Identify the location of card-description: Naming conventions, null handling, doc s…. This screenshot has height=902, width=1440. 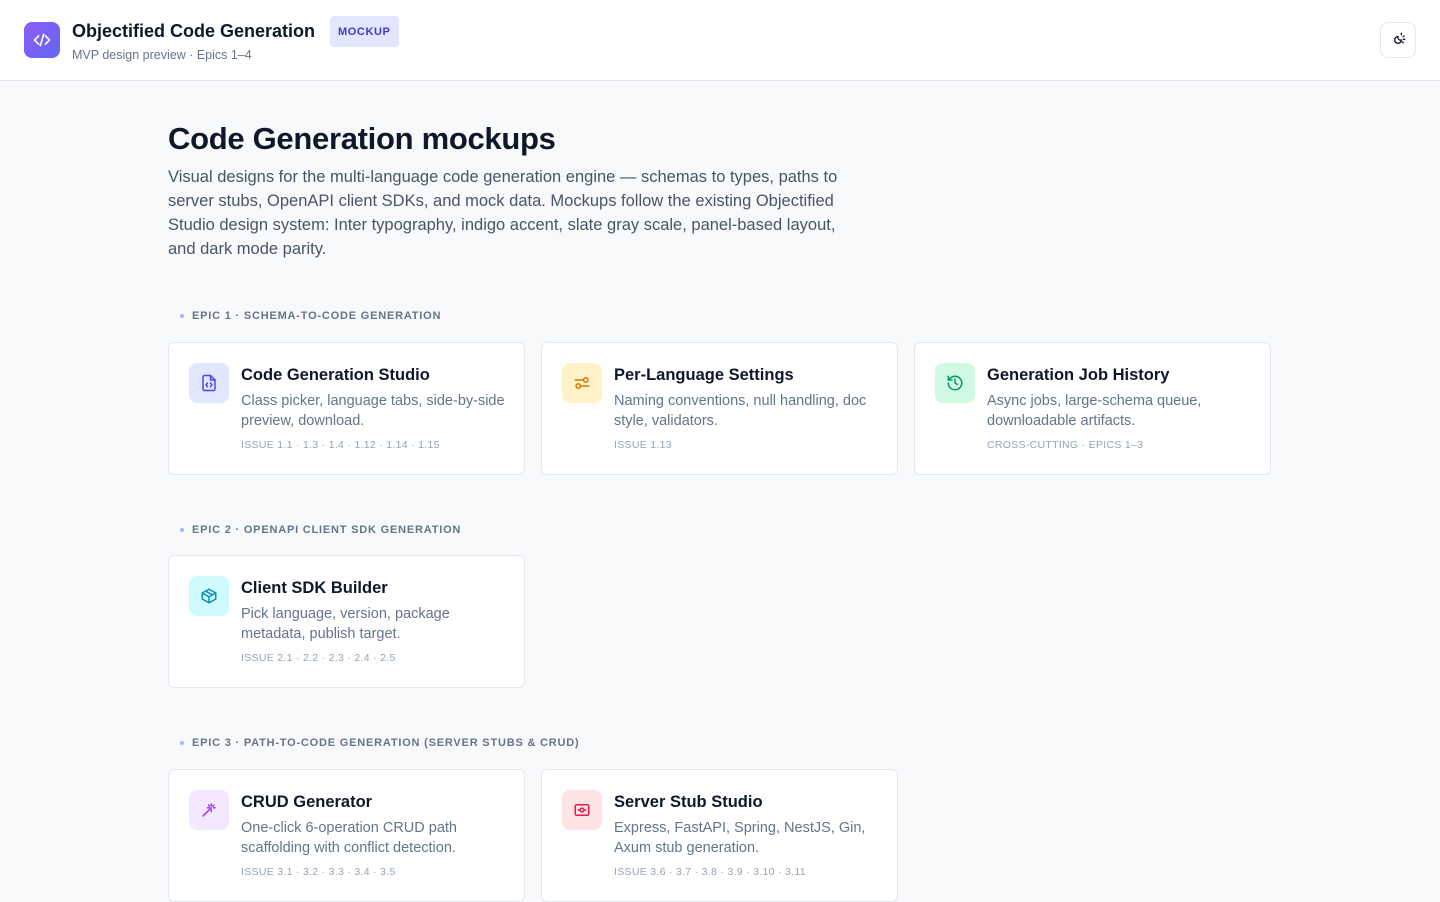
(740, 411).